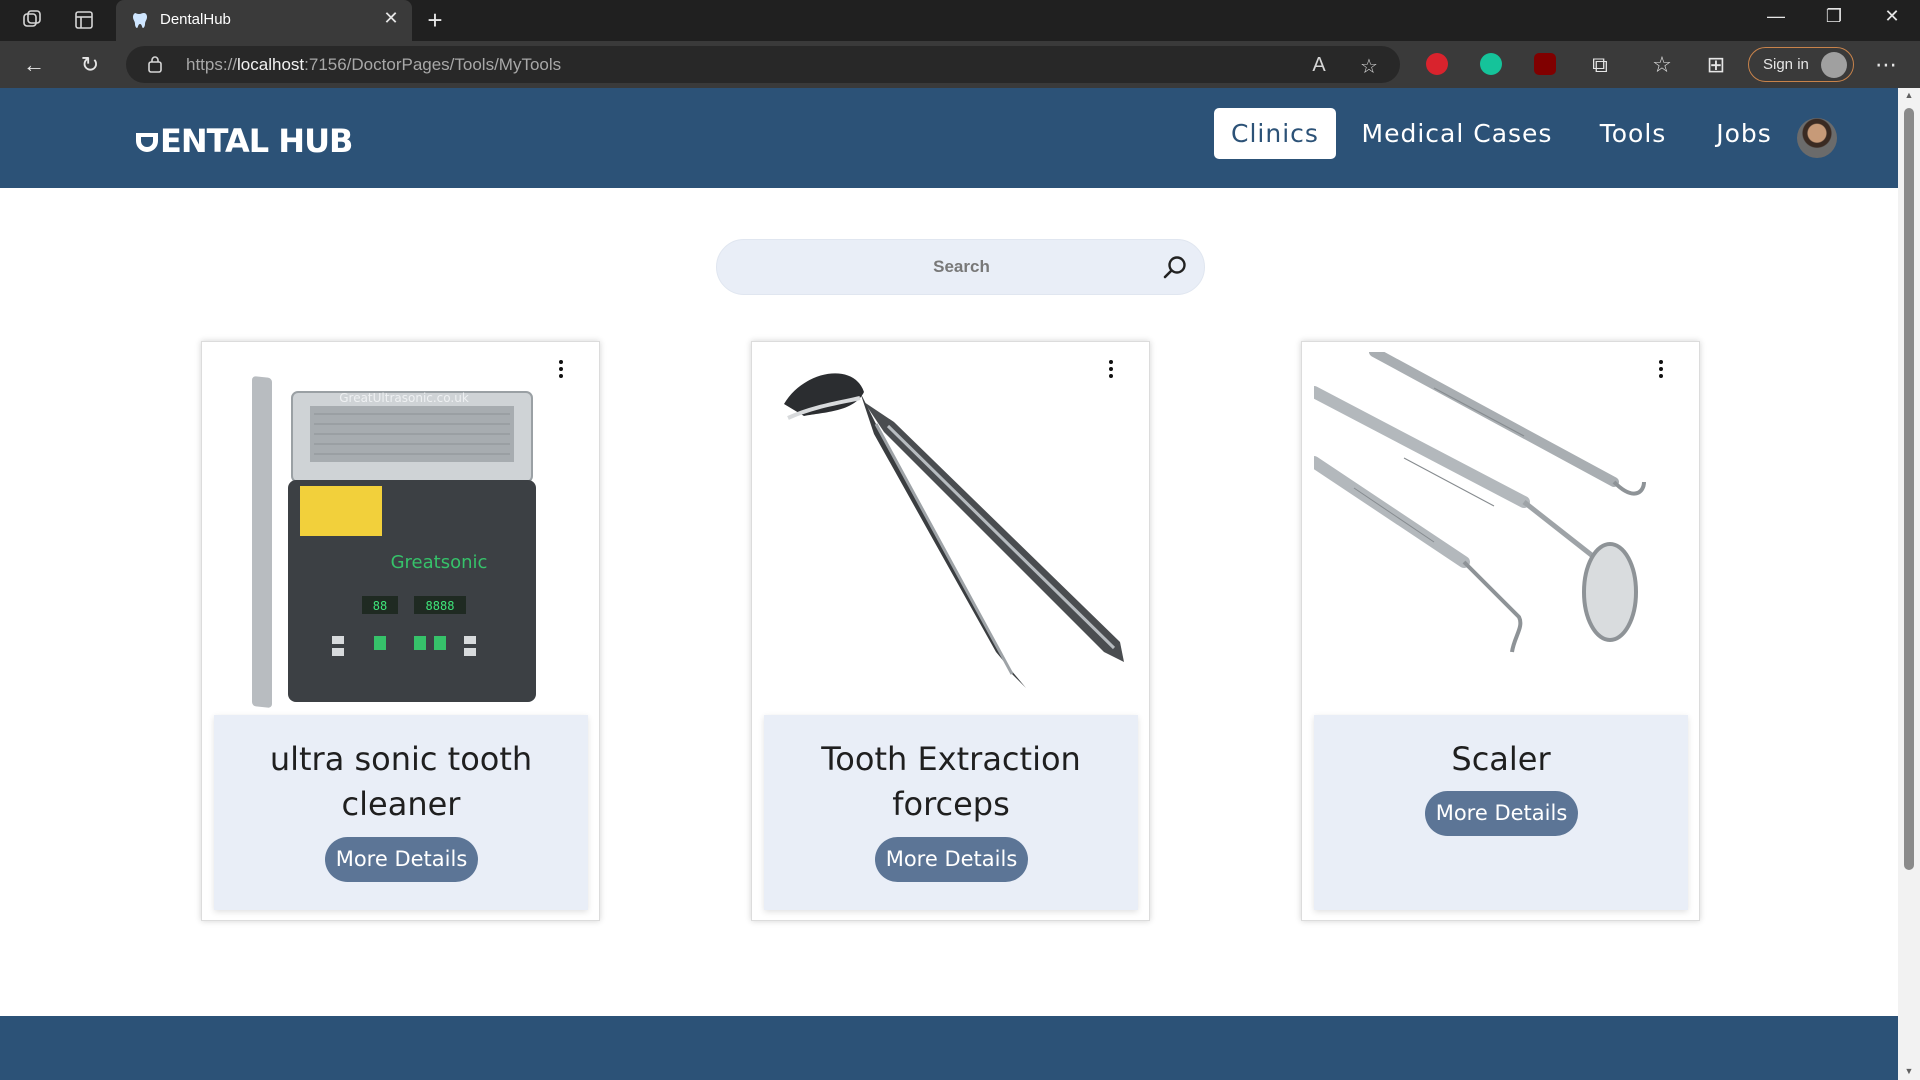 Image resolution: width=1920 pixels, height=1080 pixels. Describe the element at coordinates (1501, 759) in the screenshot. I see `tool-title: Scaler` at that location.